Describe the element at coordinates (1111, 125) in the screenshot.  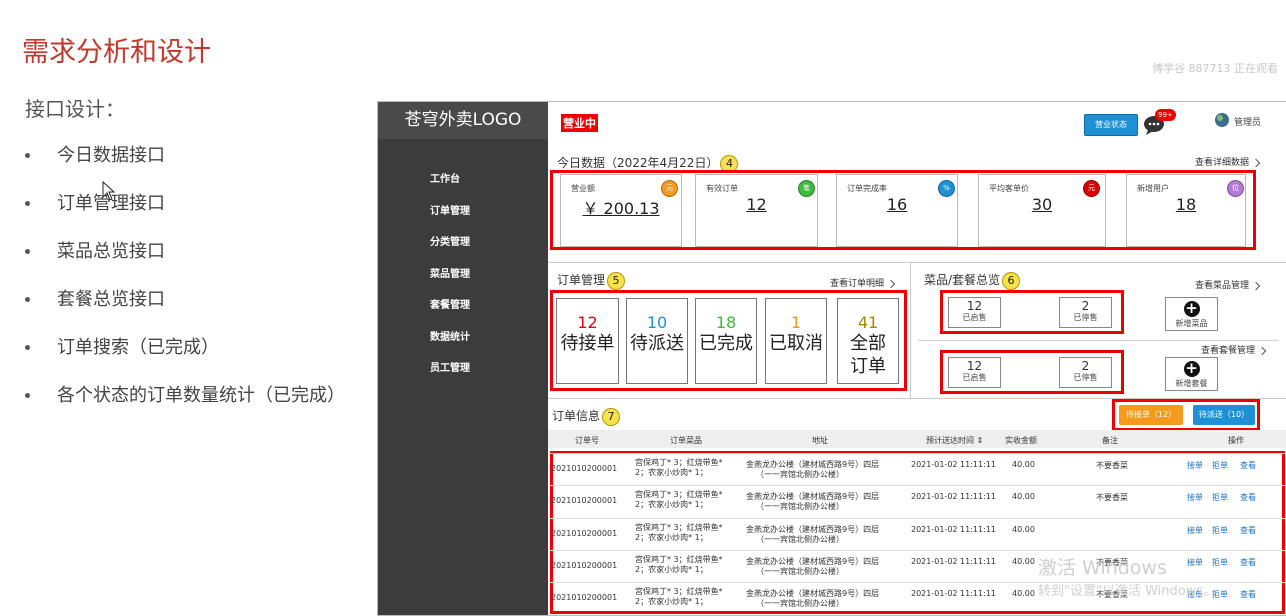
I see `business-status-button: 营业状态` at that location.